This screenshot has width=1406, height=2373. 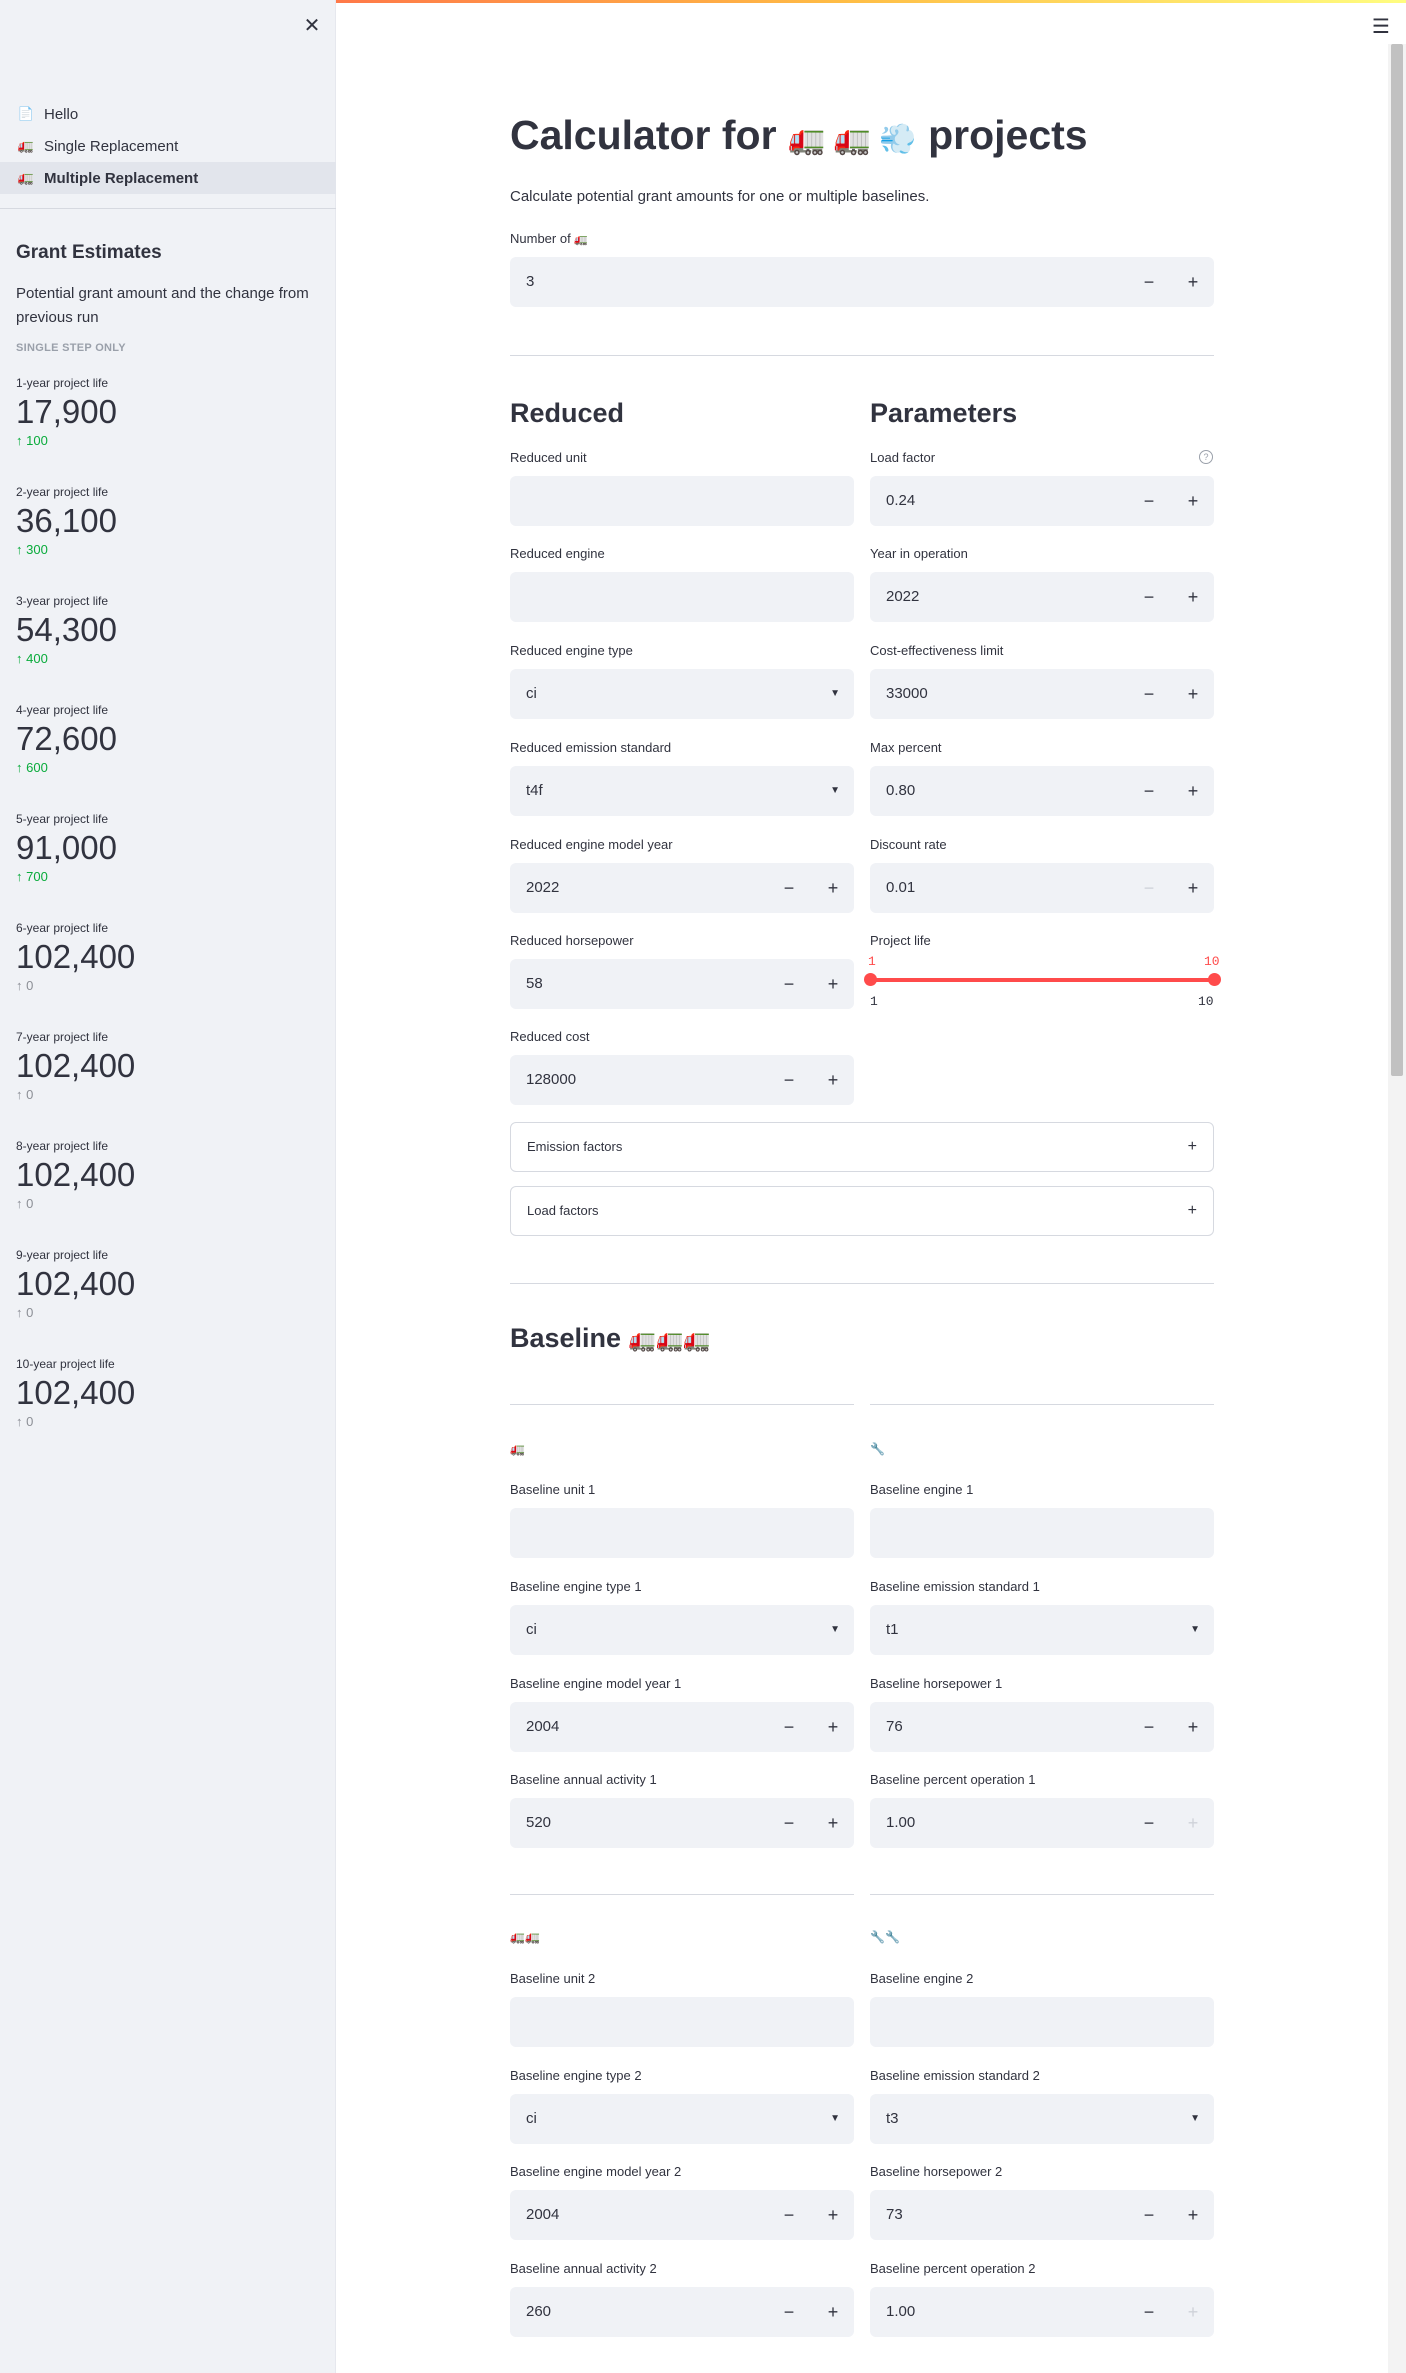 What do you see at coordinates (682, 1080) in the screenshot?
I see `reduced-cost-stepper: 128000 − +` at bounding box center [682, 1080].